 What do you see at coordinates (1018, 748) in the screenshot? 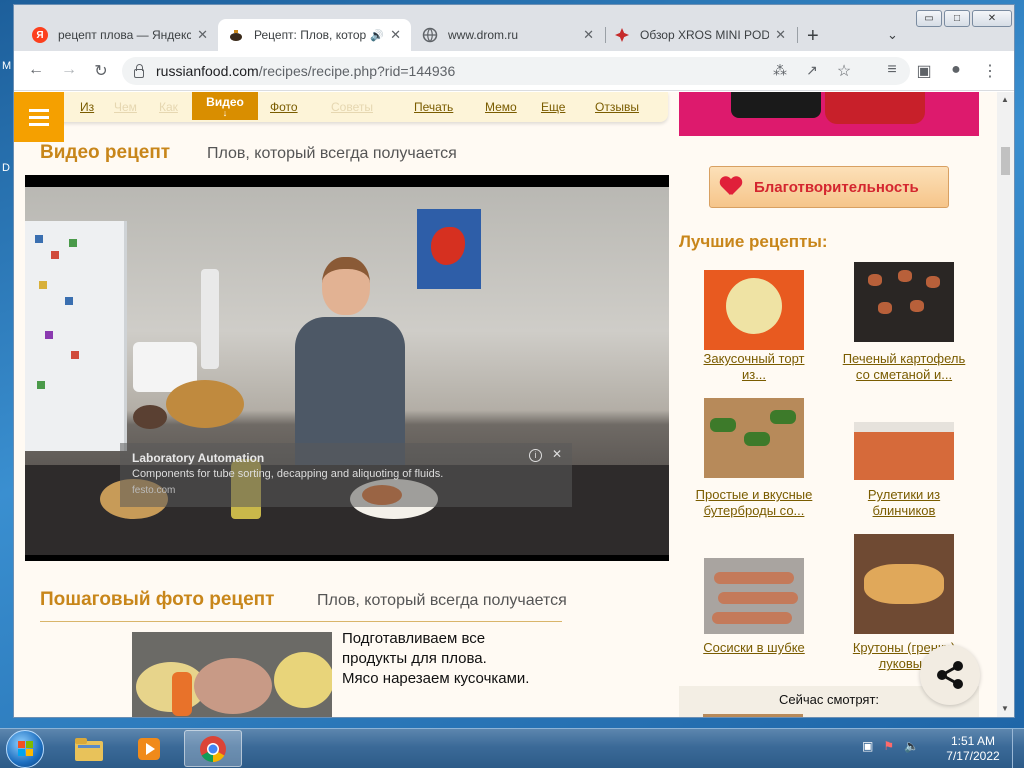
I see `show-desktop-button` at bounding box center [1018, 748].